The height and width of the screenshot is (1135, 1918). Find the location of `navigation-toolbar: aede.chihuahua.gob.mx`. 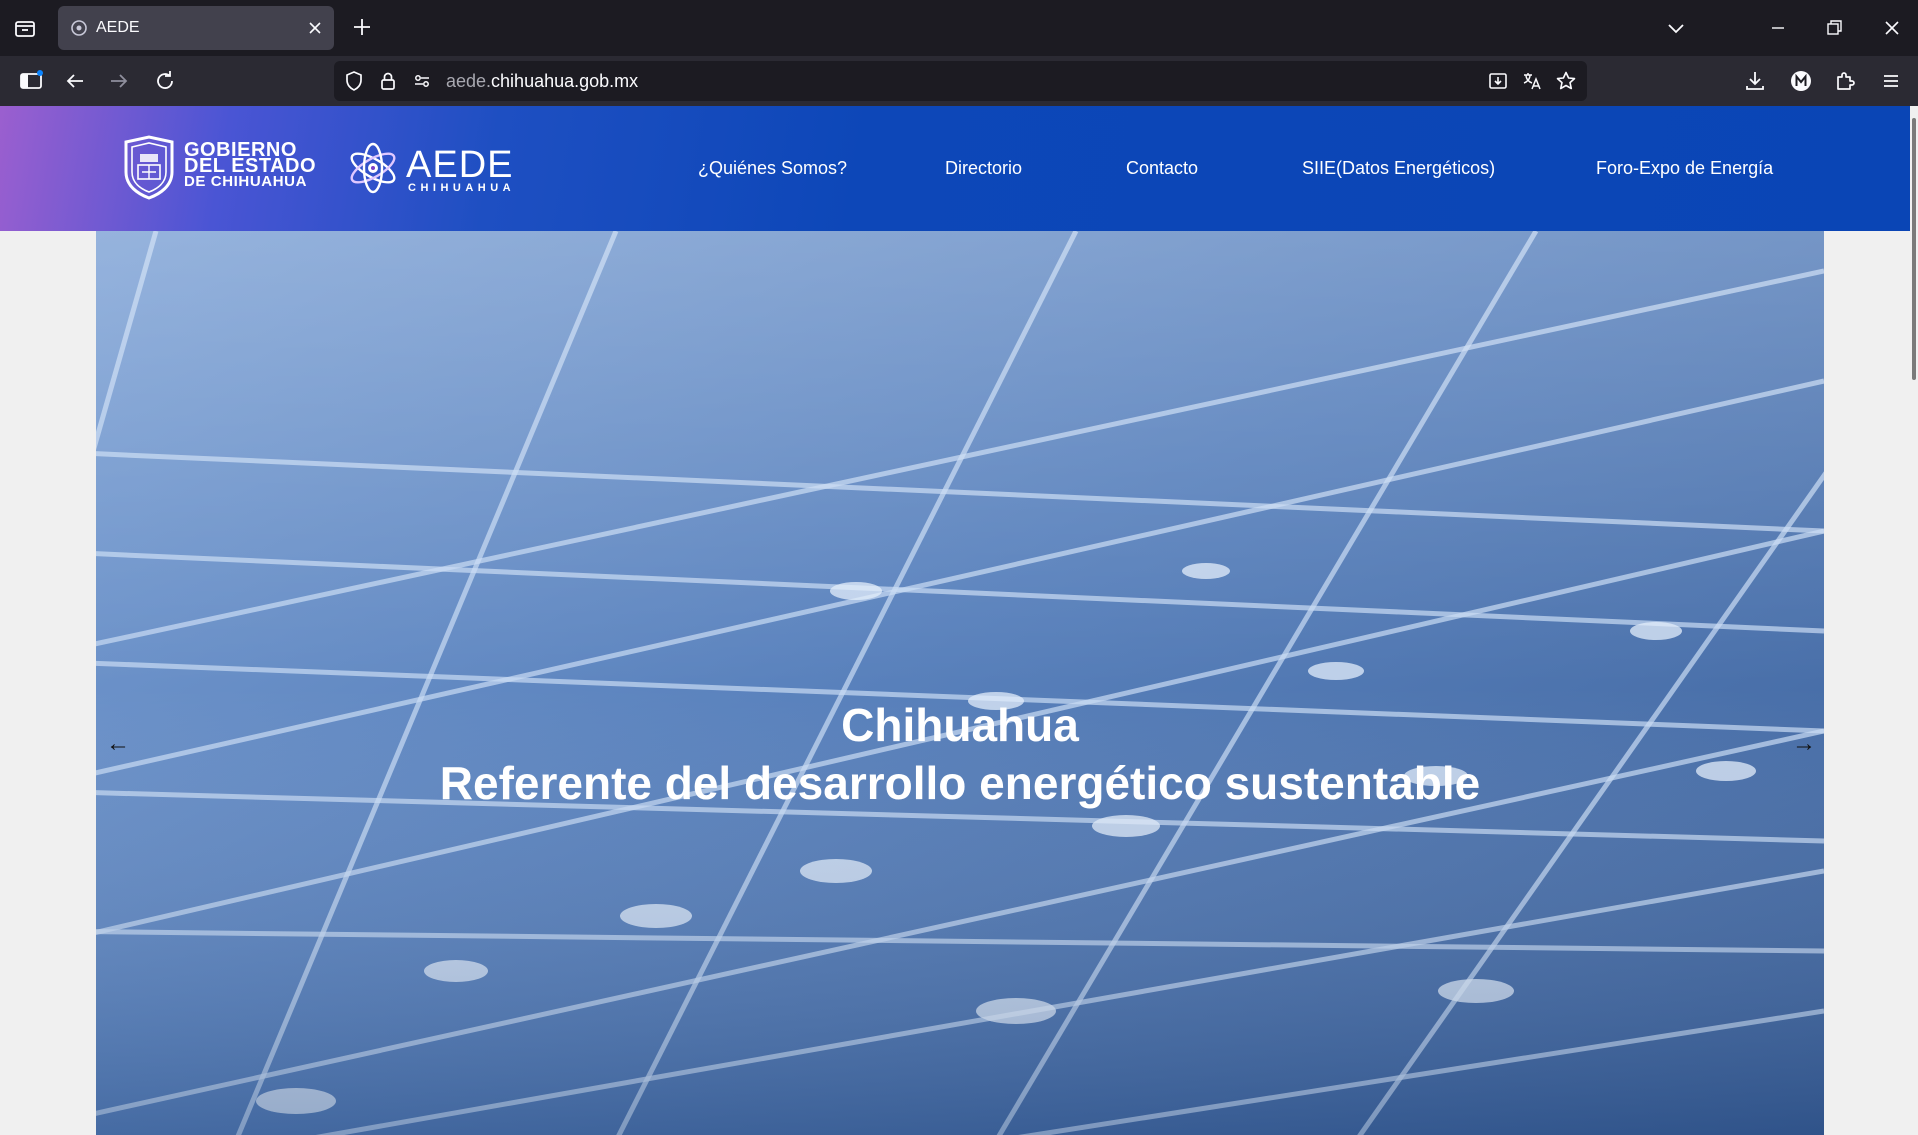

navigation-toolbar: aede.chihuahua.gob.mx is located at coordinates (959, 81).